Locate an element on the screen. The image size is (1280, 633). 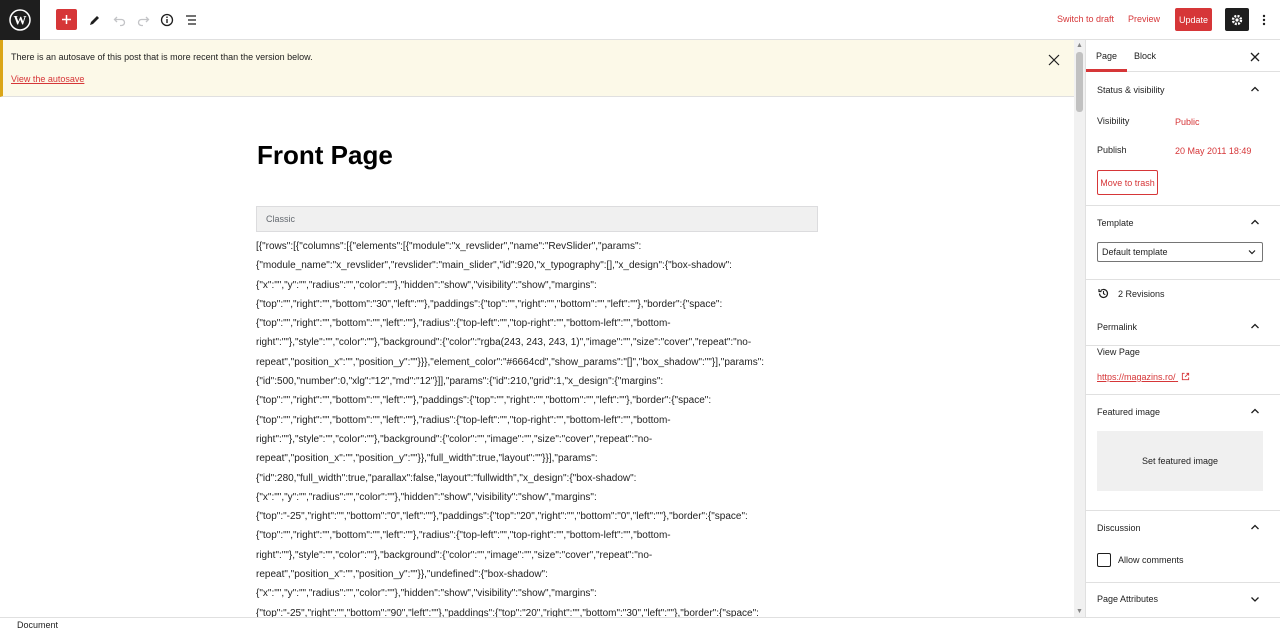
gear-icon is located at coordinates (1237, 19).